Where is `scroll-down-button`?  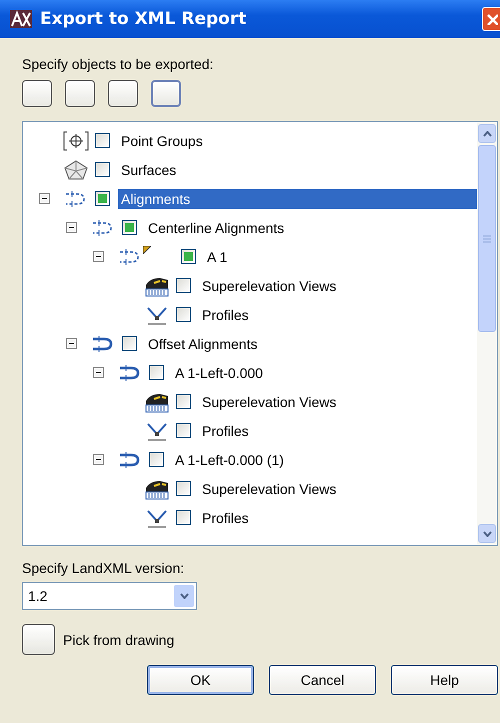 scroll-down-button is located at coordinates (487, 533).